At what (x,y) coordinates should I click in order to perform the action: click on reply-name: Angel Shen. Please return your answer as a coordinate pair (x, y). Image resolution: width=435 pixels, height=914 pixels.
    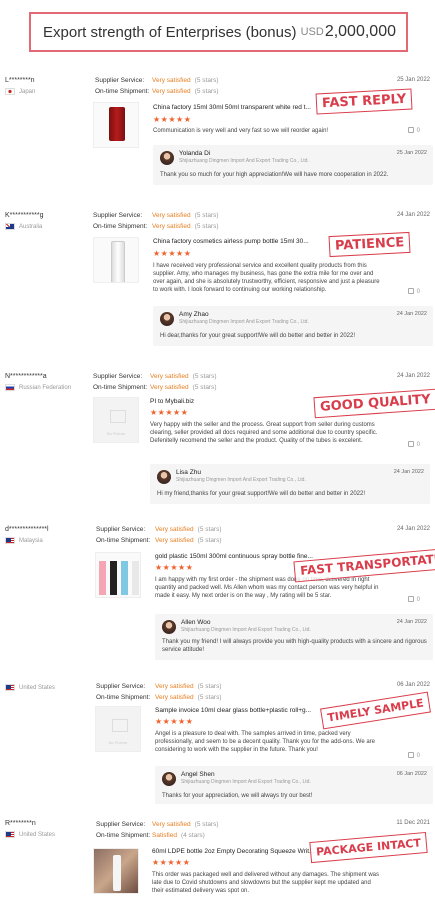
    Looking at the image, I should click on (198, 774).